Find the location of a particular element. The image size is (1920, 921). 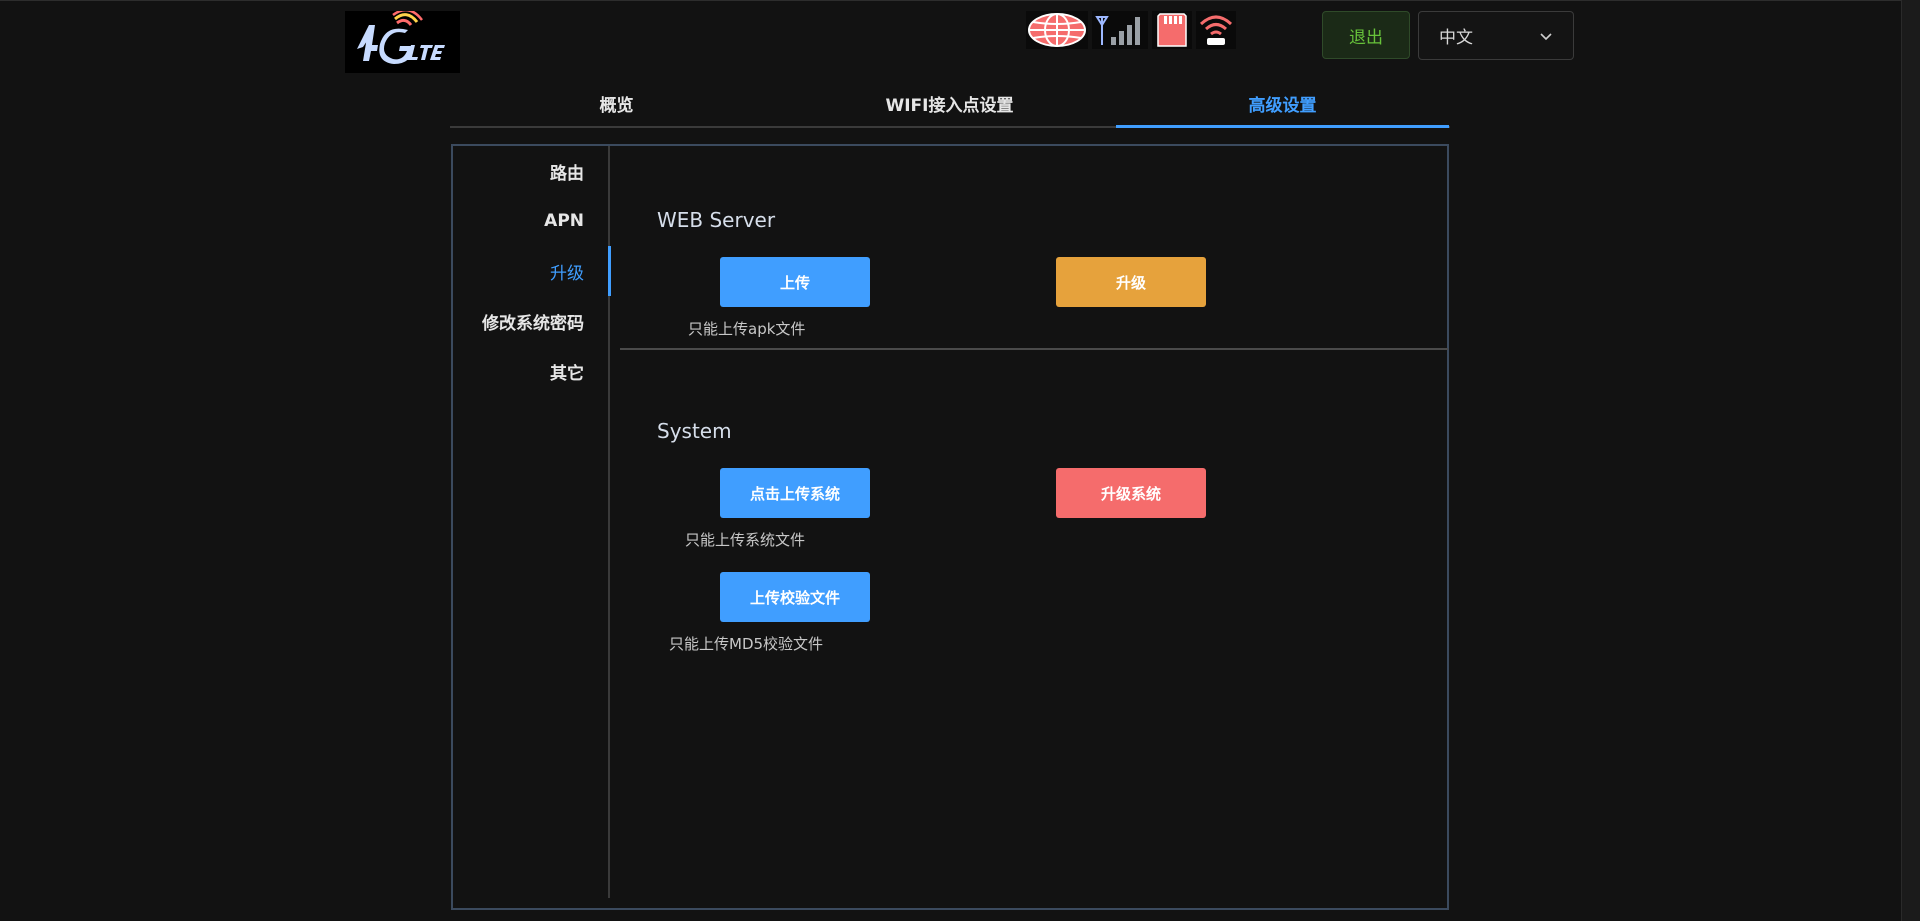

4g-lte-logo is located at coordinates (402, 42).